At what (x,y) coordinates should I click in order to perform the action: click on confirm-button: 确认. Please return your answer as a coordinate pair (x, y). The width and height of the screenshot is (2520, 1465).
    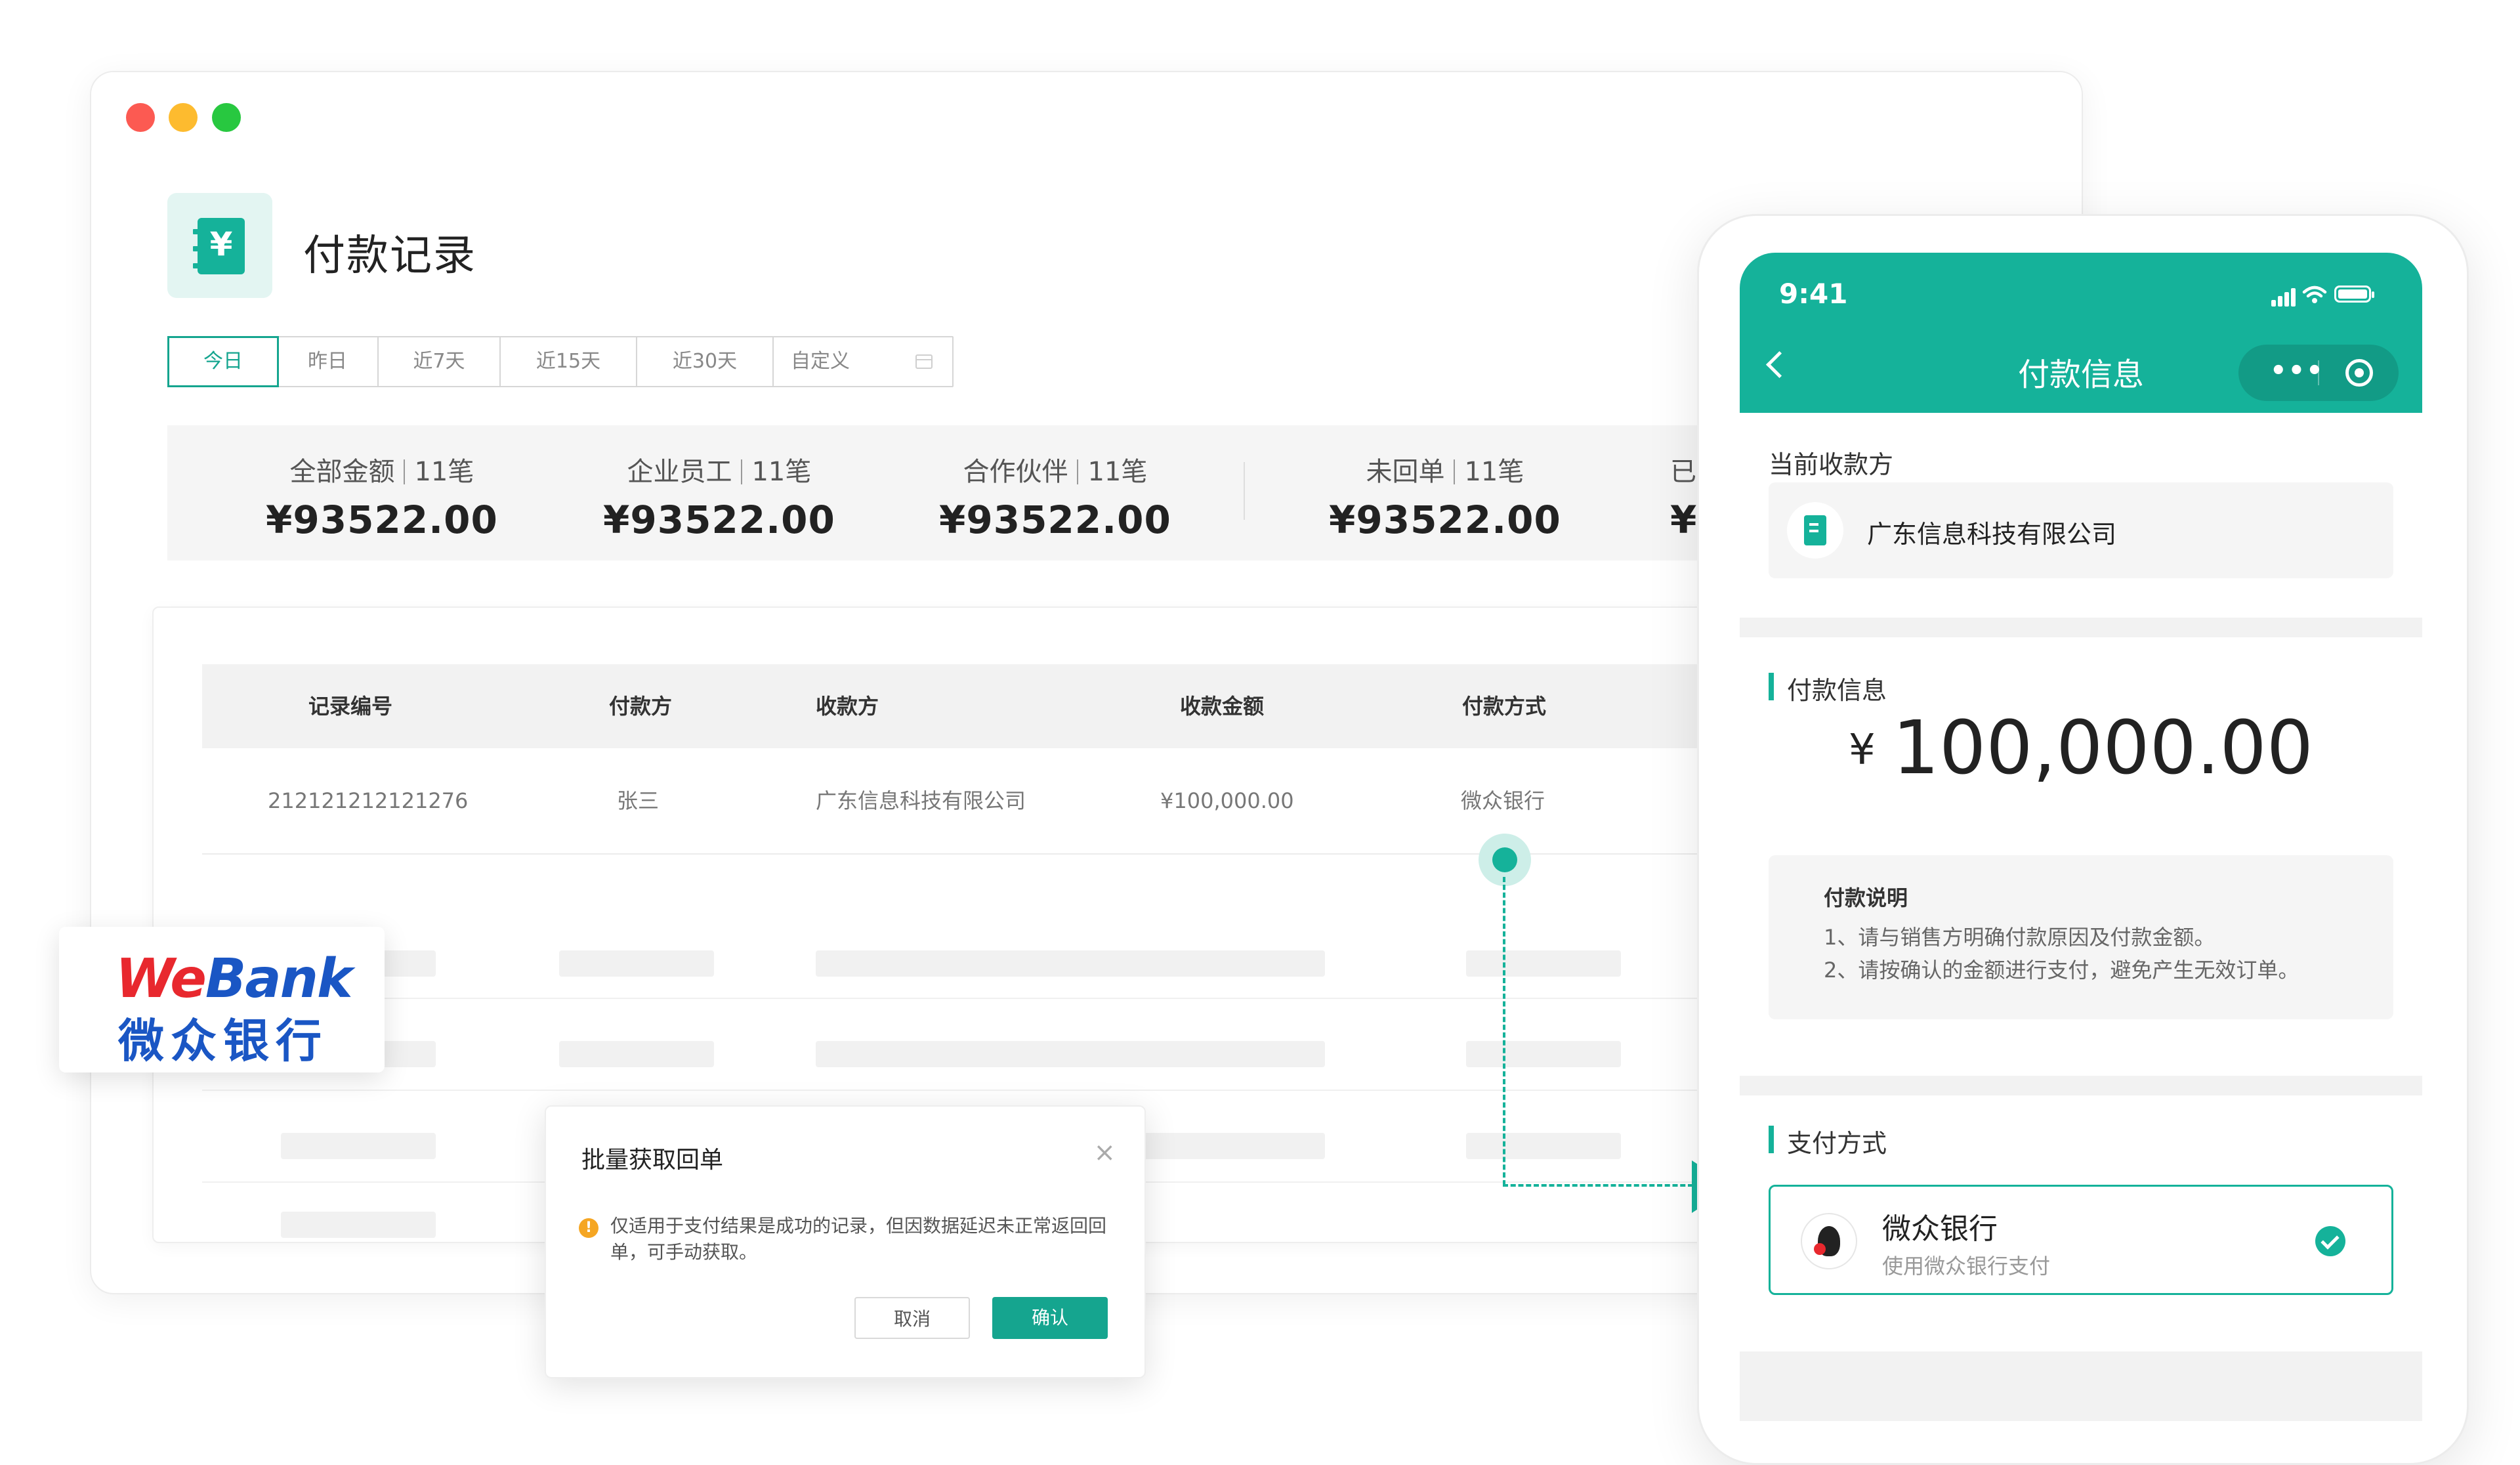
    Looking at the image, I should click on (1050, 1318).